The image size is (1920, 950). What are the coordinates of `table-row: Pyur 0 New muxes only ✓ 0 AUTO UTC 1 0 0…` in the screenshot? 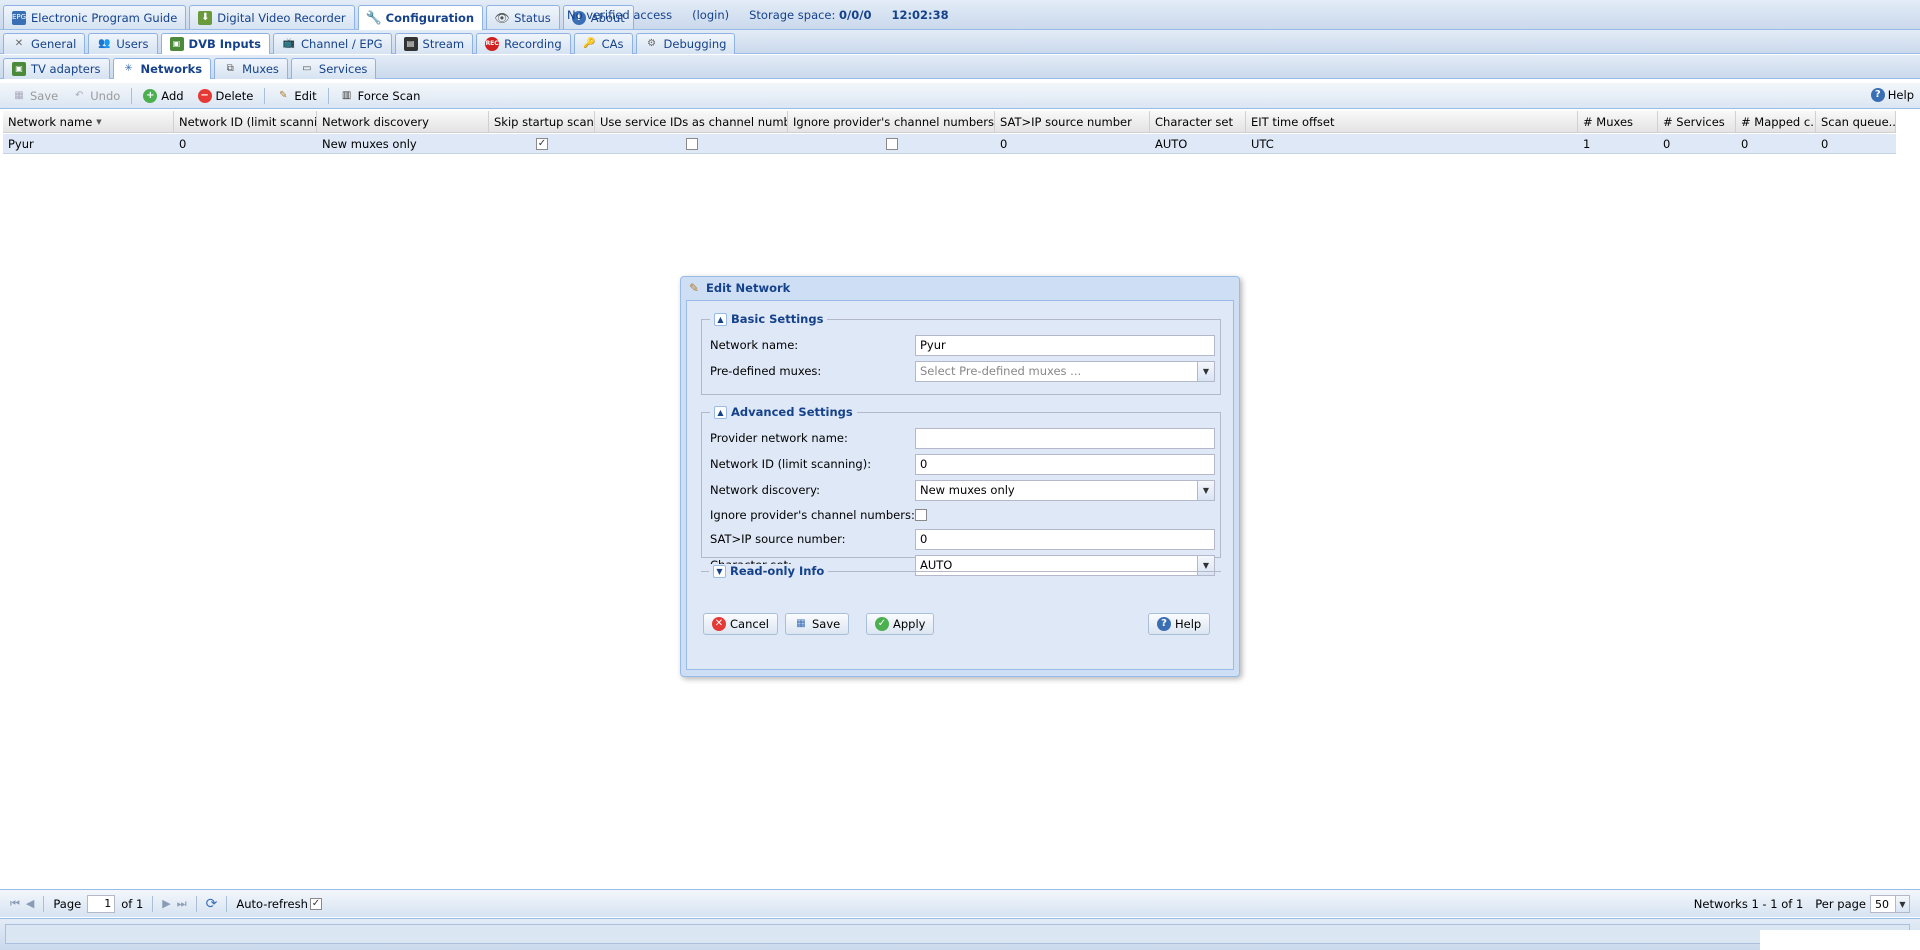 It's located at (949, 144).